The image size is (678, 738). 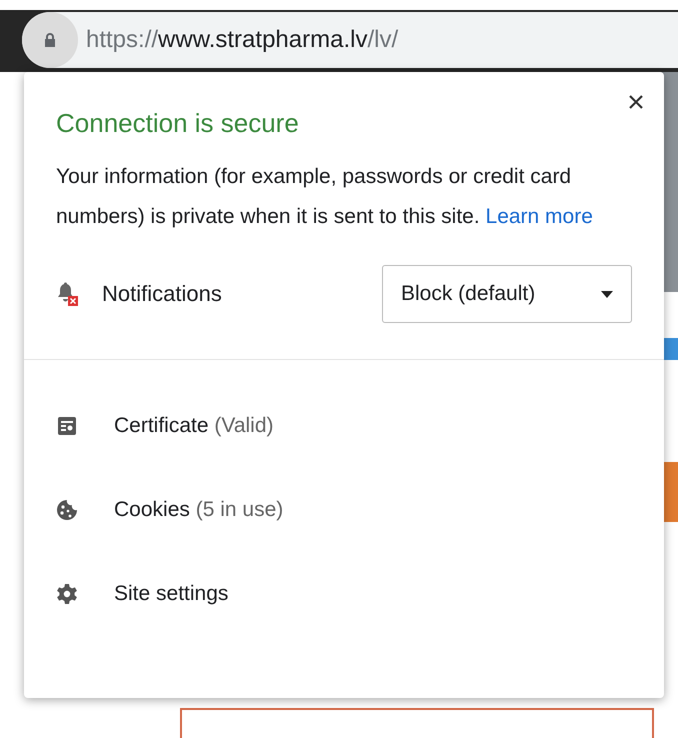 I want to click on connection-title: Connection is secure, so click(x=178, y=123).